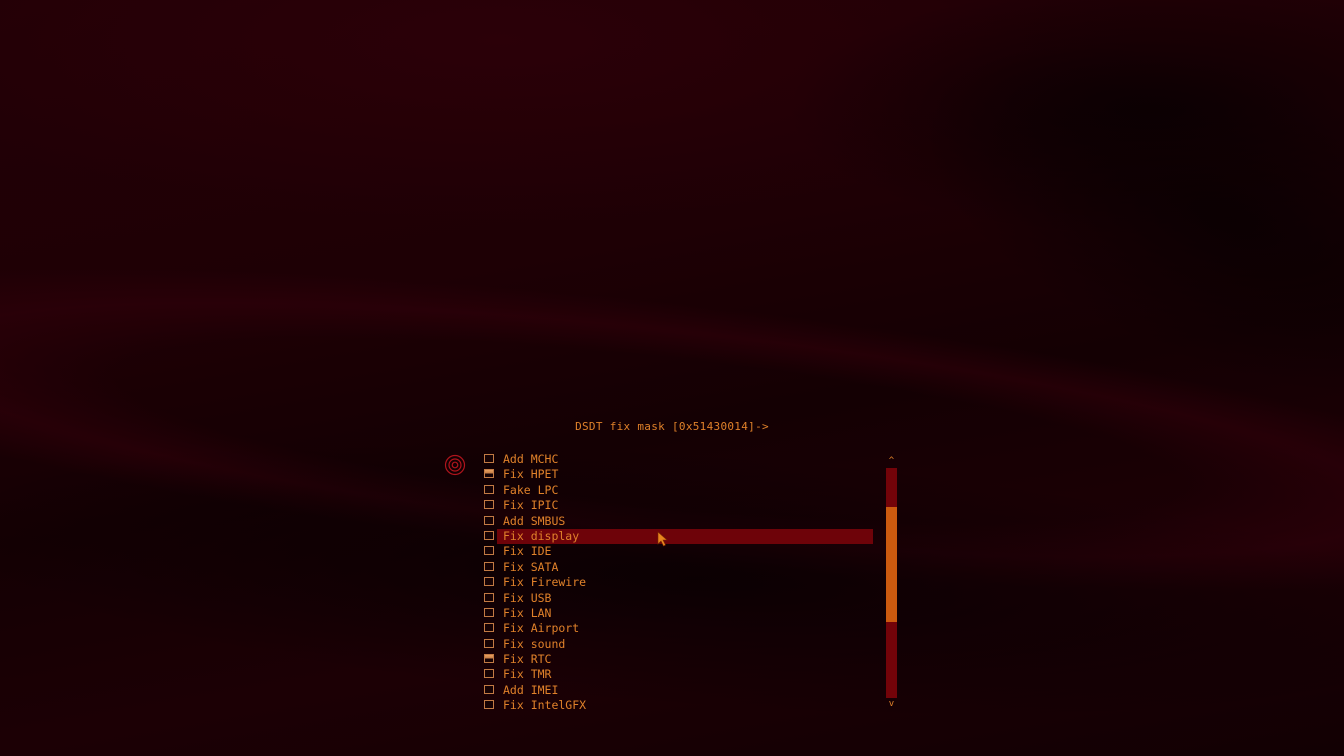 The image size is (1344, 756). What do you see at coordinates (678, 536) in the screenshot?
I see `menu-item: Fix display` at bounding box center [678, 536].